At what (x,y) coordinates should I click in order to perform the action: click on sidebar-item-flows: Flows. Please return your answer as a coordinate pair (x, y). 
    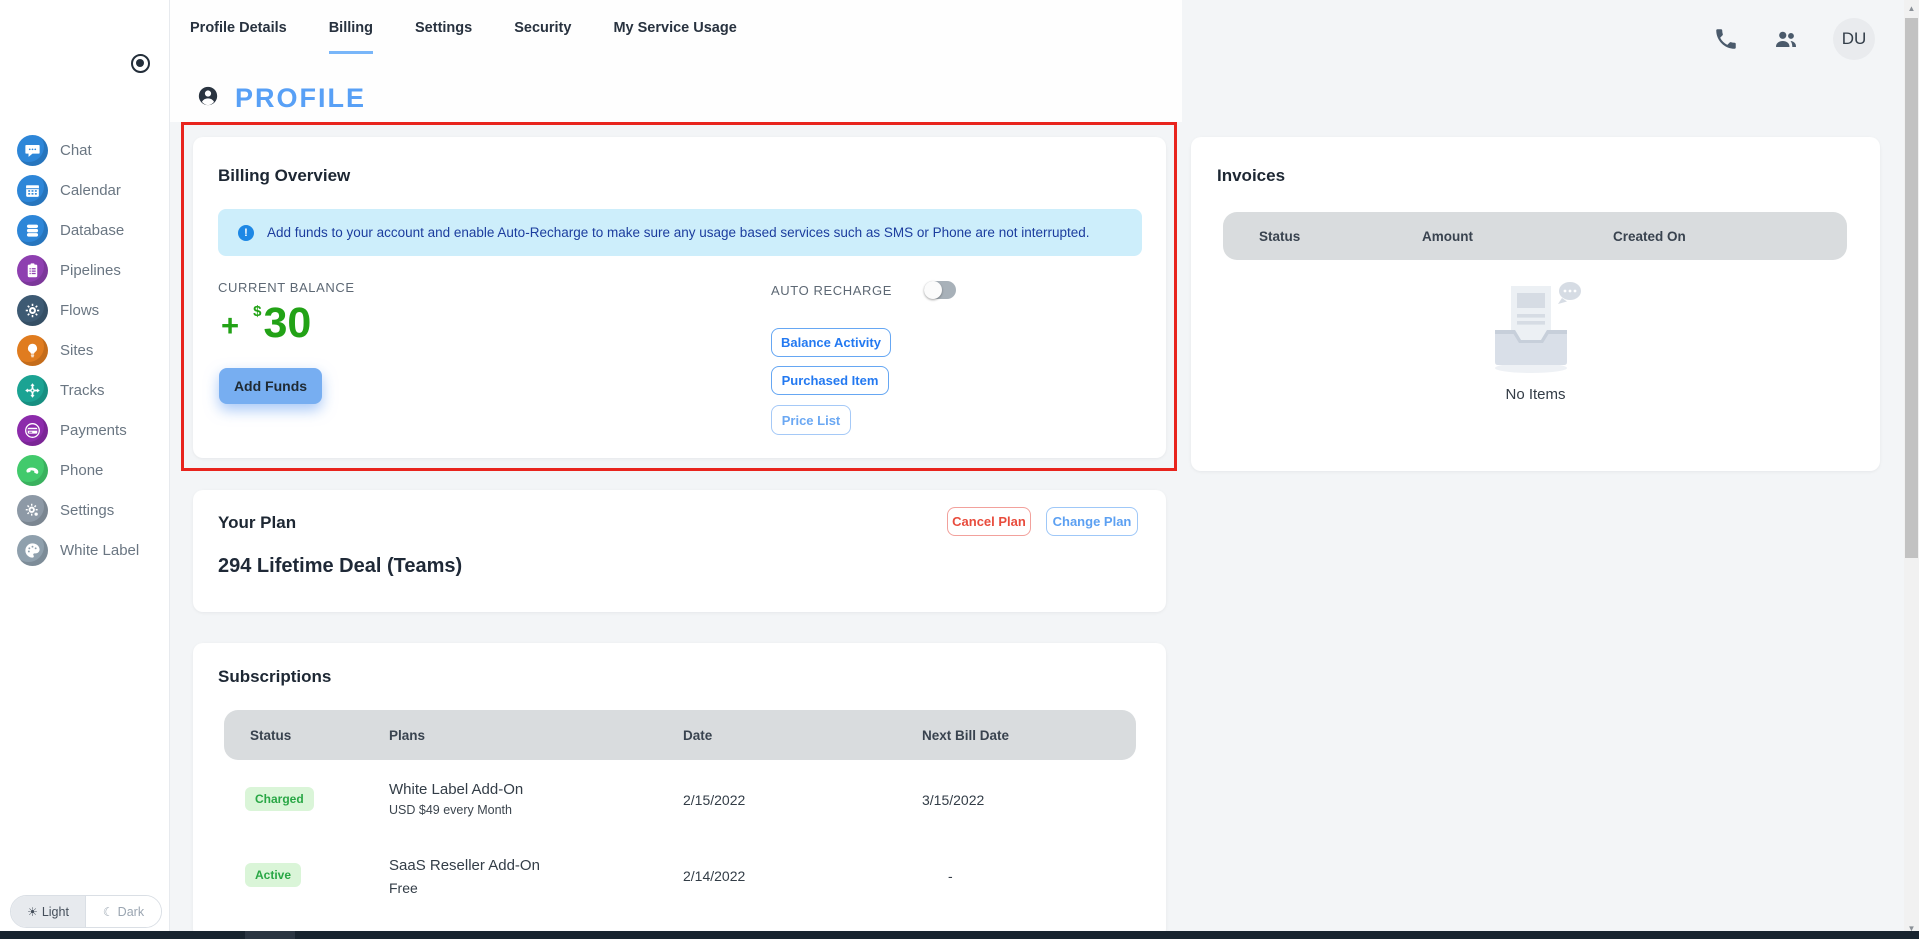
    Looking at the image, I should click on (85, 310).